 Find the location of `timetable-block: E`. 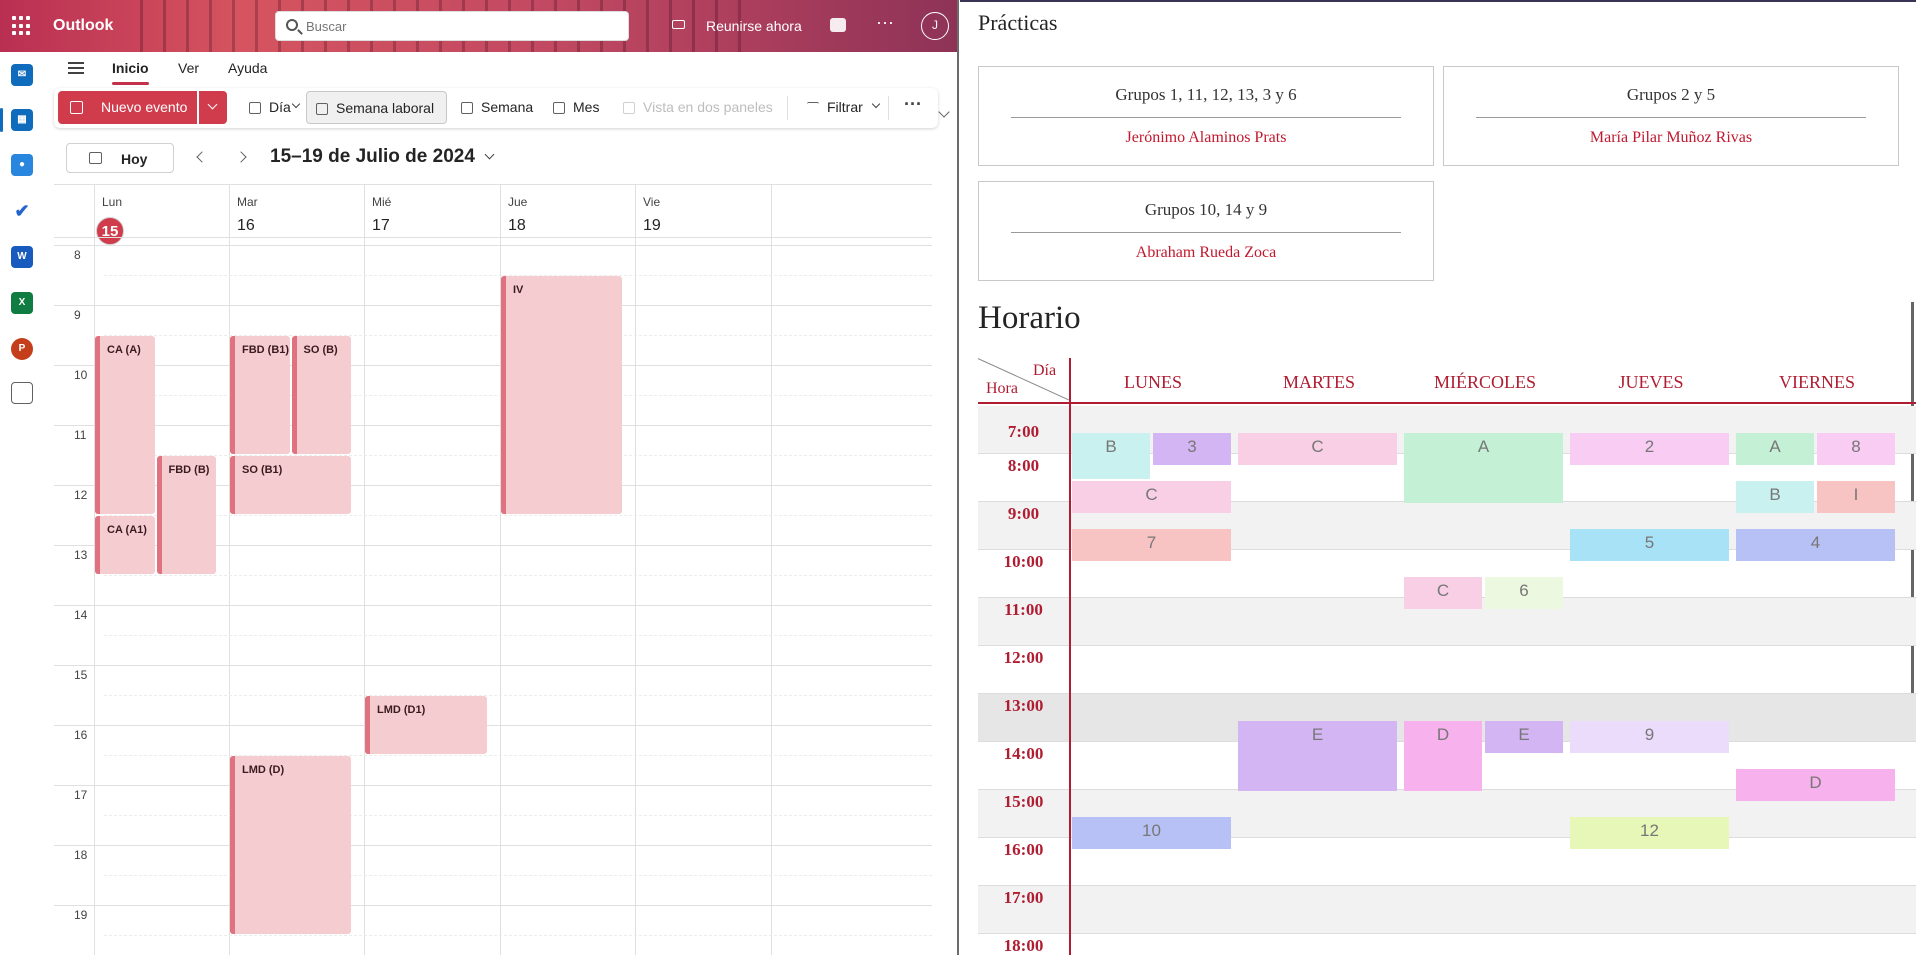

timetable-block: E is located at coordinates (1524, 737).